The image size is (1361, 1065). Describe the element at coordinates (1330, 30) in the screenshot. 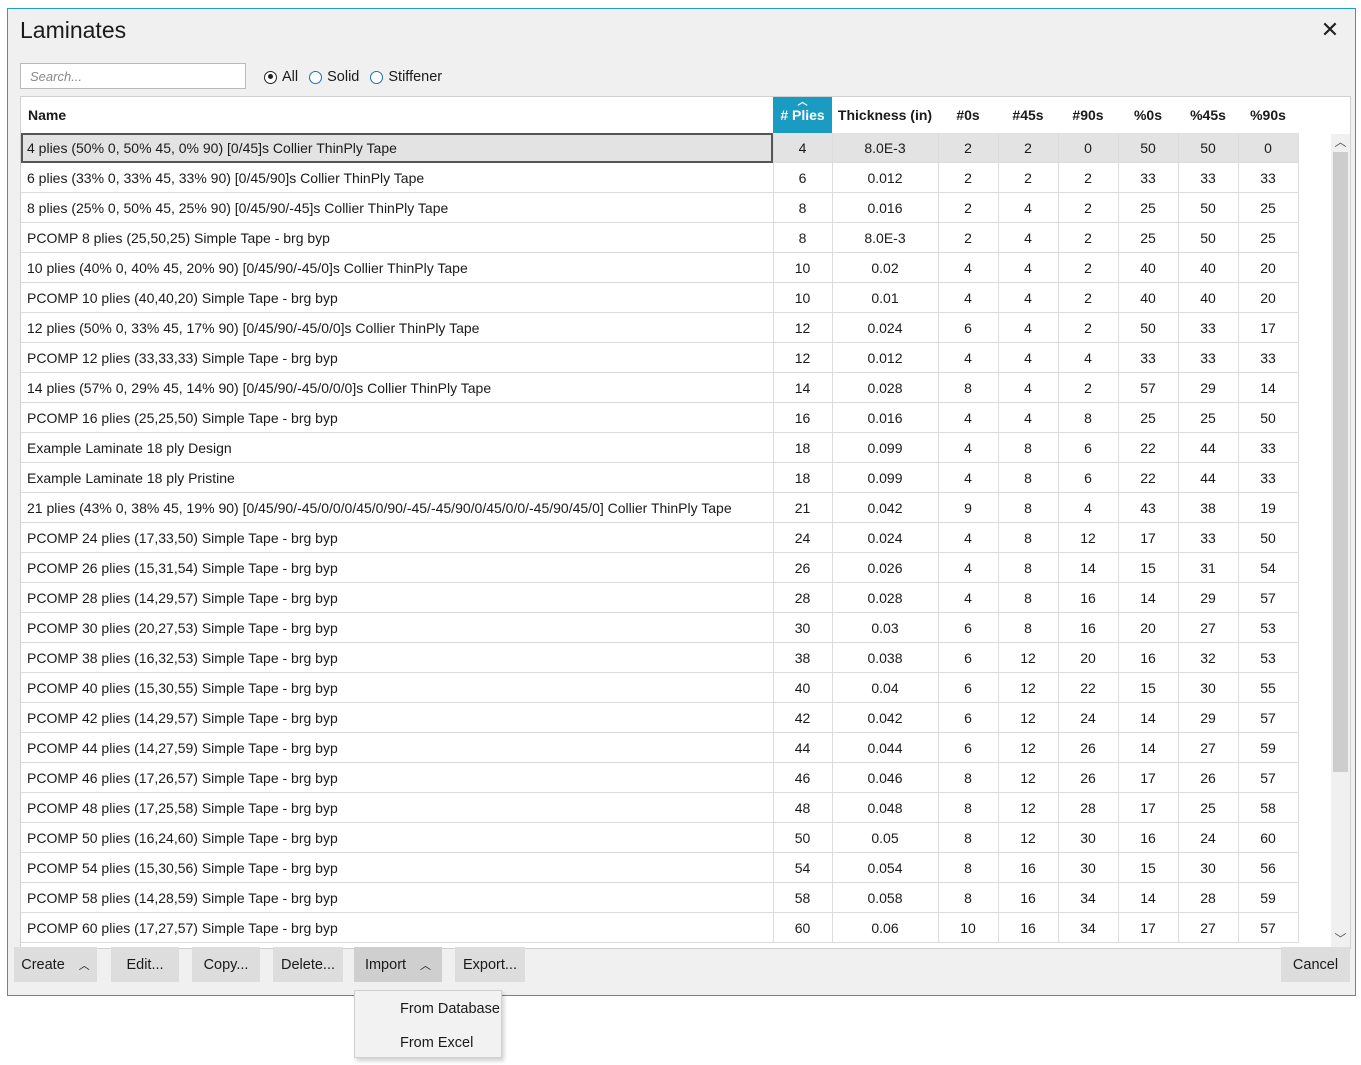

I see `close-icon: ✕` at that location.